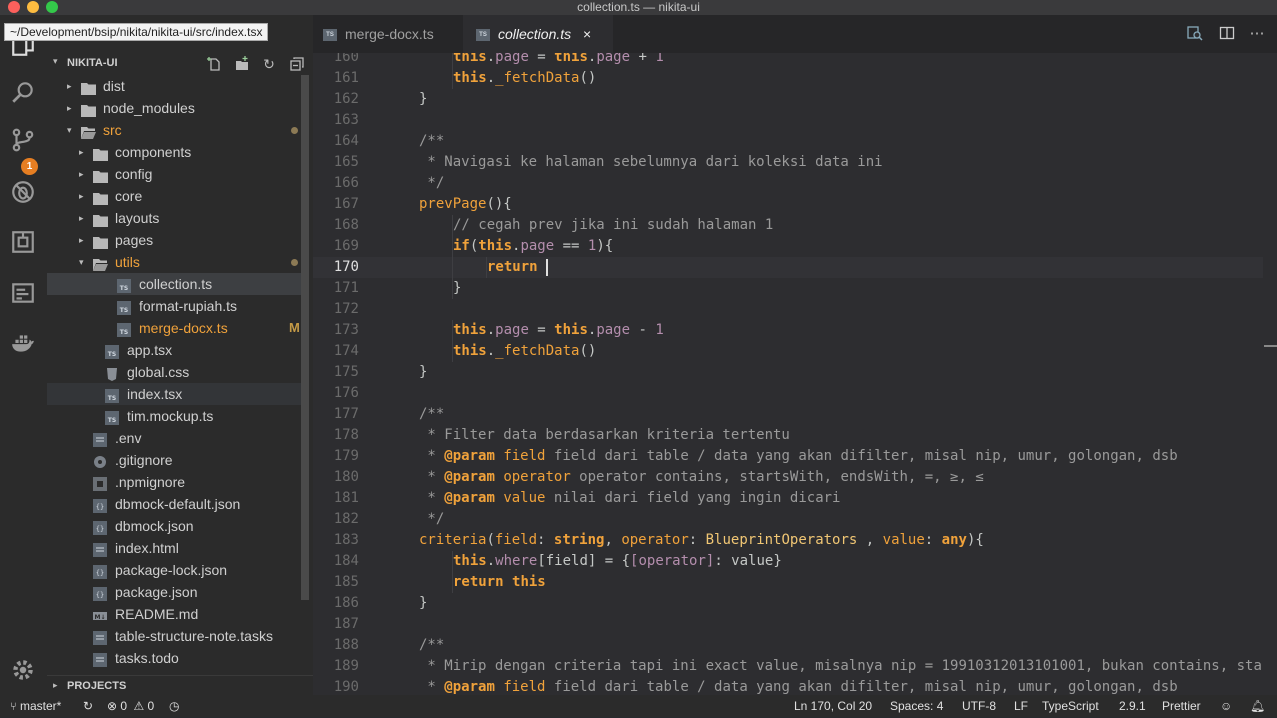  Describe the element at coordinates (538, 34) in the screenshot. I see `tab-collection: TS collection.ts ×` at that location.